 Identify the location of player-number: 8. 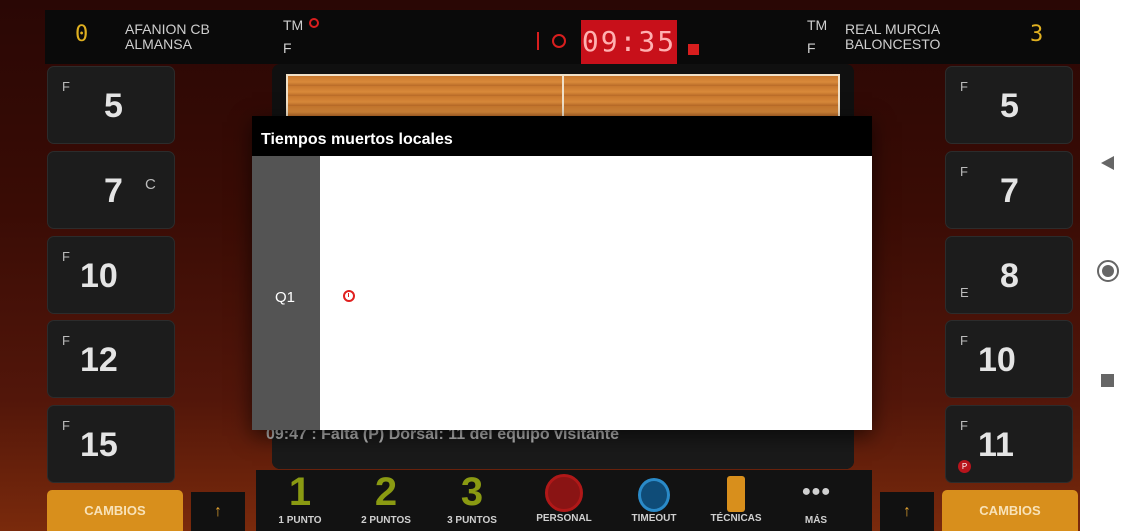
(1009, 276).